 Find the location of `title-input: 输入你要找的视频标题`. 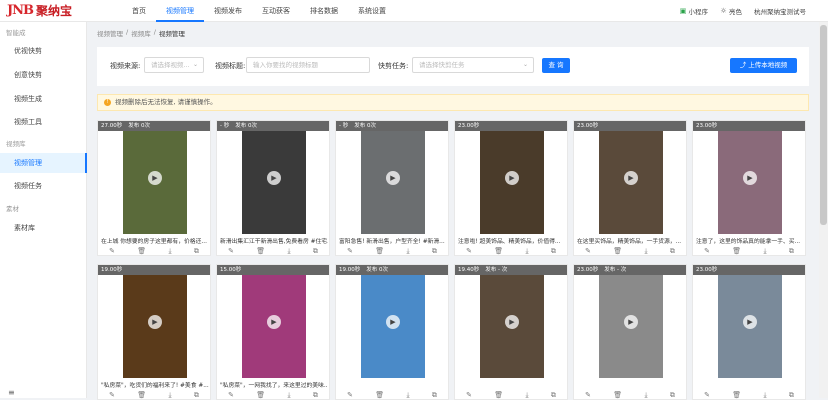

title-input: 输入你要找的视频标题 is located at coordinates (308, 65).